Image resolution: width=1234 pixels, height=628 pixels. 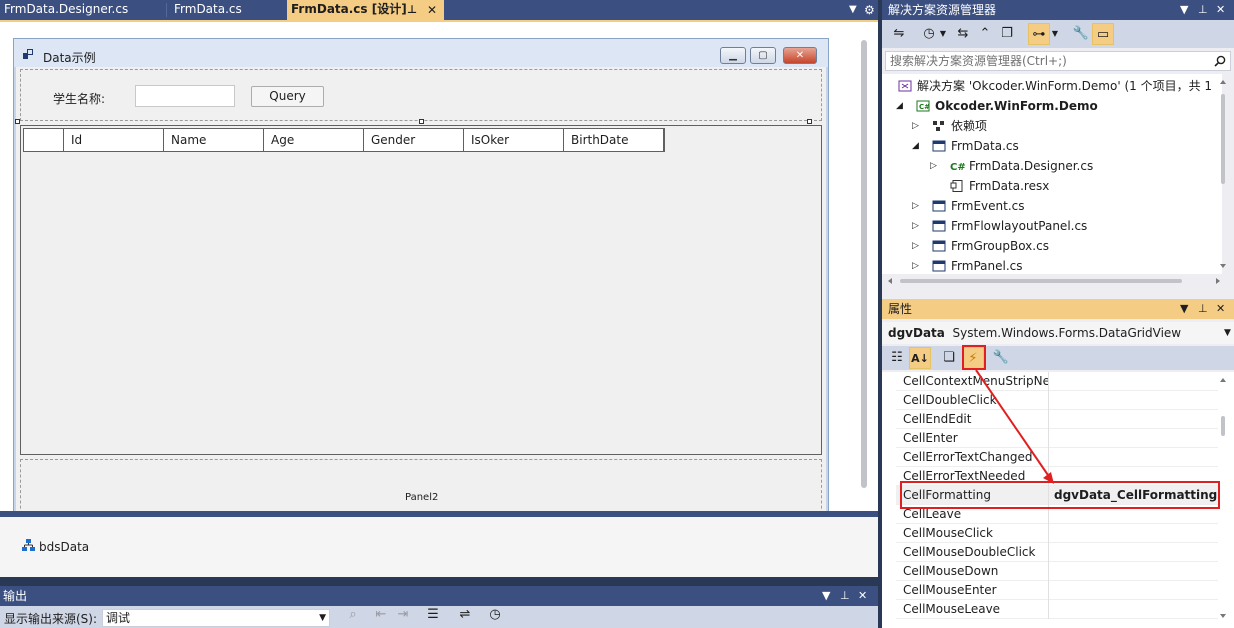 I want to click on tree-item-dependencies: 依赖项, so click(x=959, y=126).